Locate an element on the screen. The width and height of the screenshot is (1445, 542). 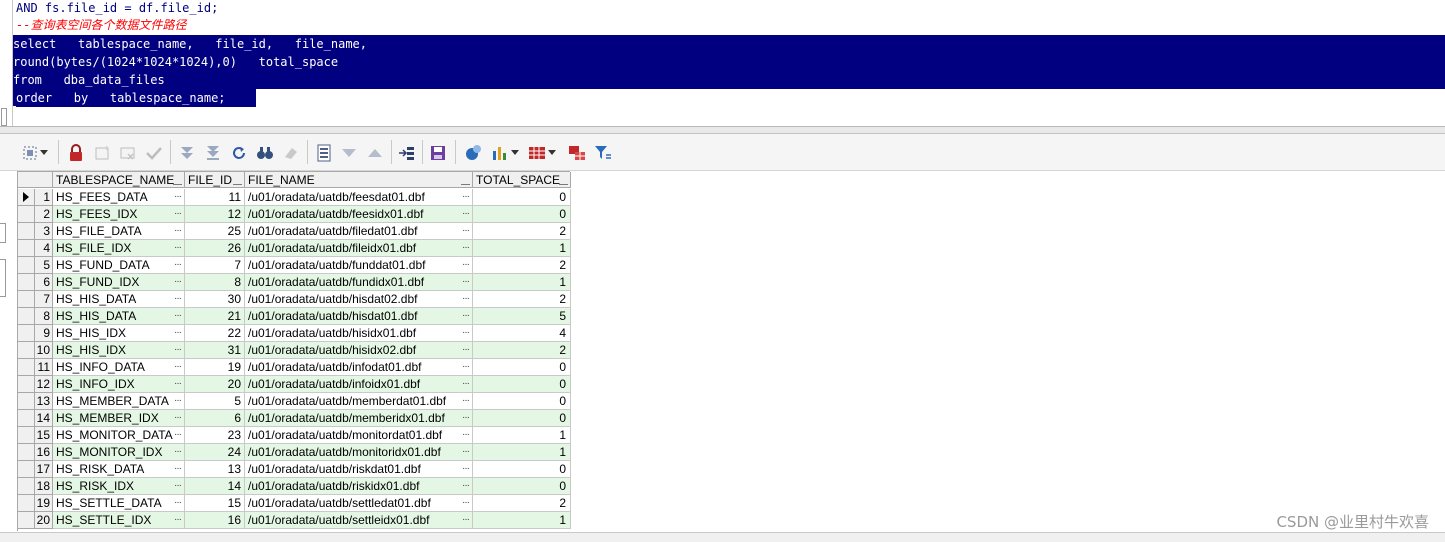
fetch-next-icon is located at coordinates (187, 153).